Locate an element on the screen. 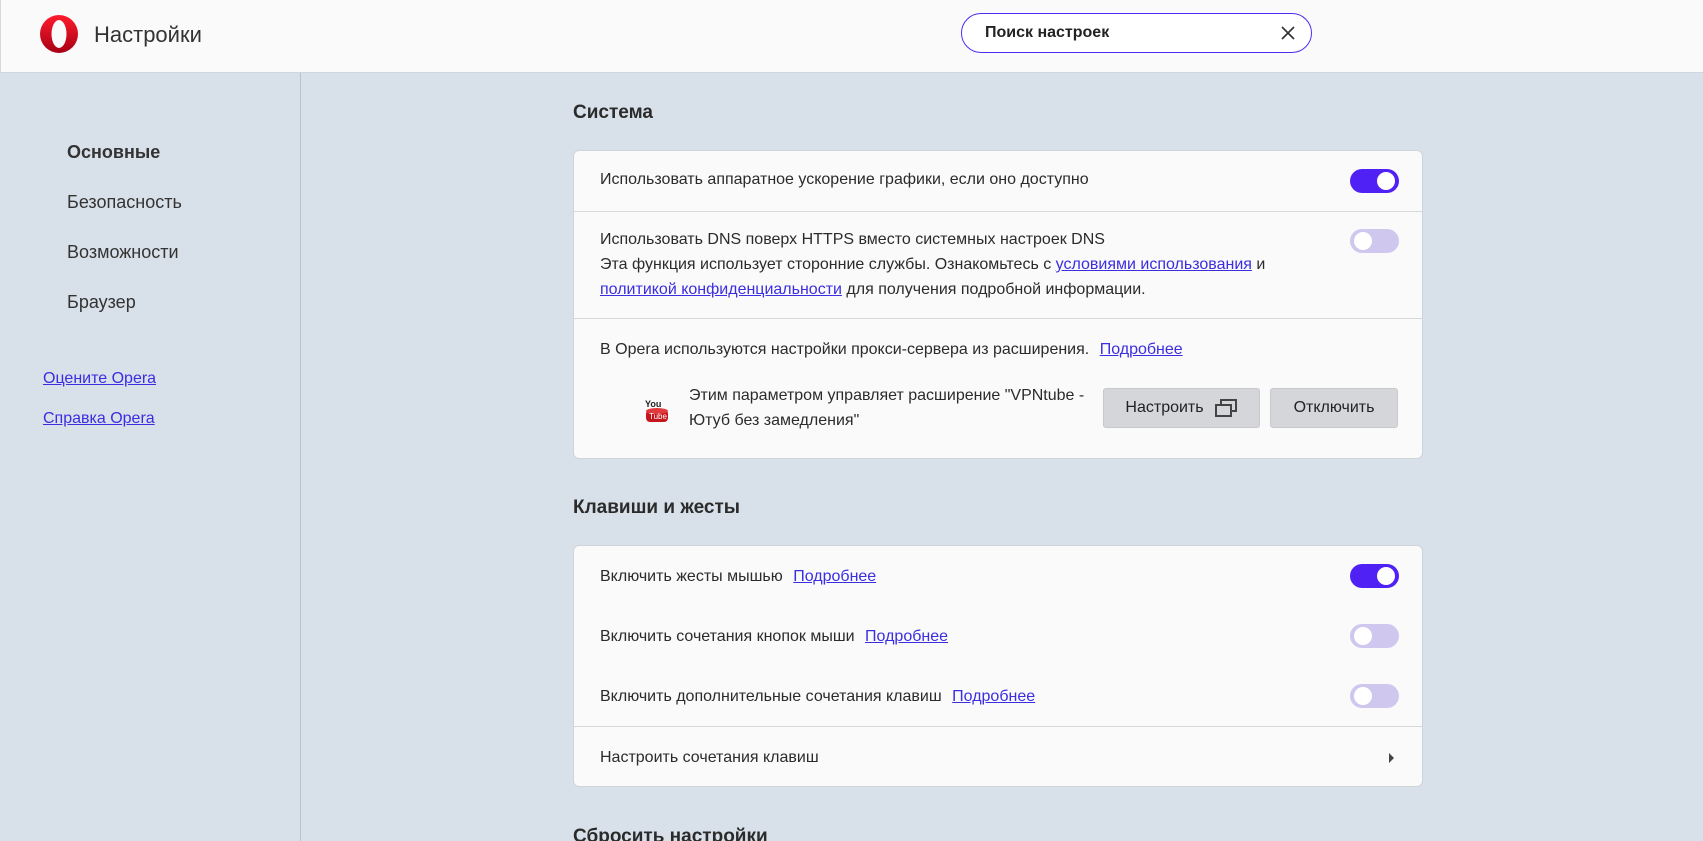 This screenshot has height=841, width=1703. advanced-keys-toggle is located at coordinates (1374, 696).